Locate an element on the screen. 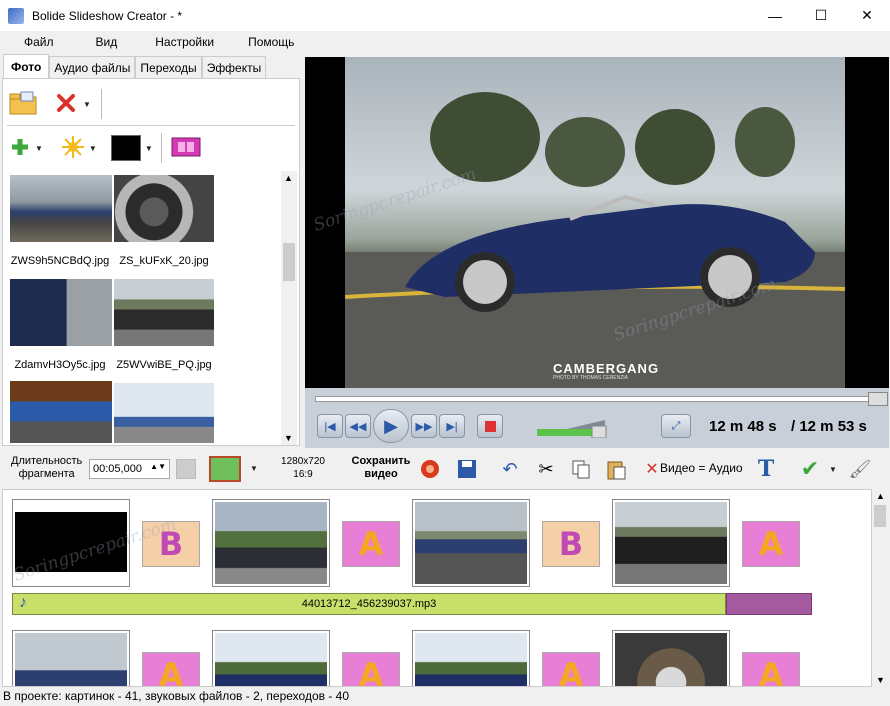  window-title: Bolide Slideshow Creator - * is located at coordinates (107, 15).